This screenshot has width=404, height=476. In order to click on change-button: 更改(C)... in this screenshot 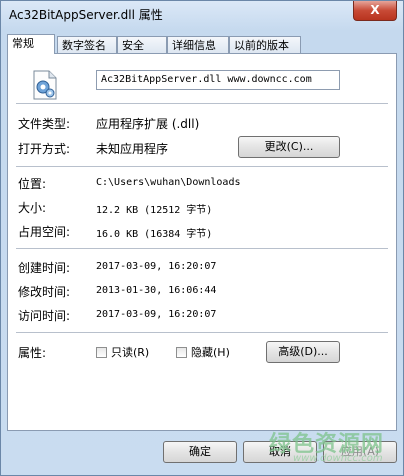, I will do `click(289, 147)`.